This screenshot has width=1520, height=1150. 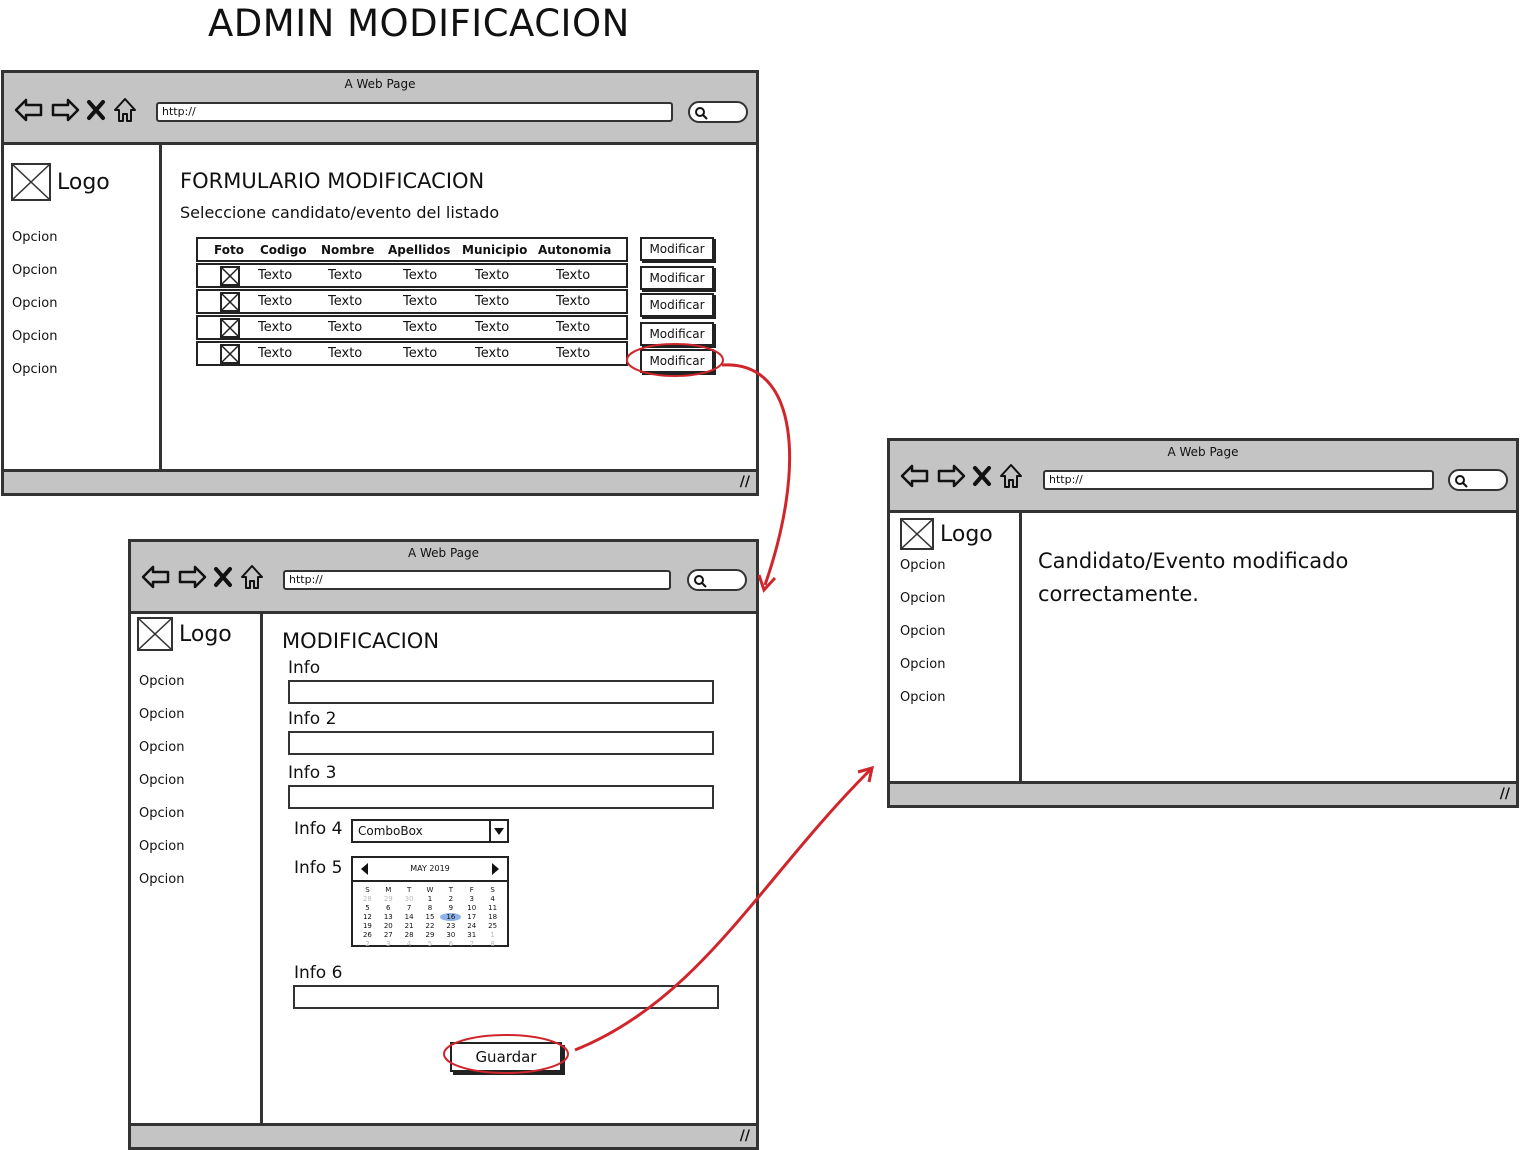 What do you see at coordinates (364, 873) in the screenshot?
I see `chevron-left-icon` at bounding box center [364, 873].